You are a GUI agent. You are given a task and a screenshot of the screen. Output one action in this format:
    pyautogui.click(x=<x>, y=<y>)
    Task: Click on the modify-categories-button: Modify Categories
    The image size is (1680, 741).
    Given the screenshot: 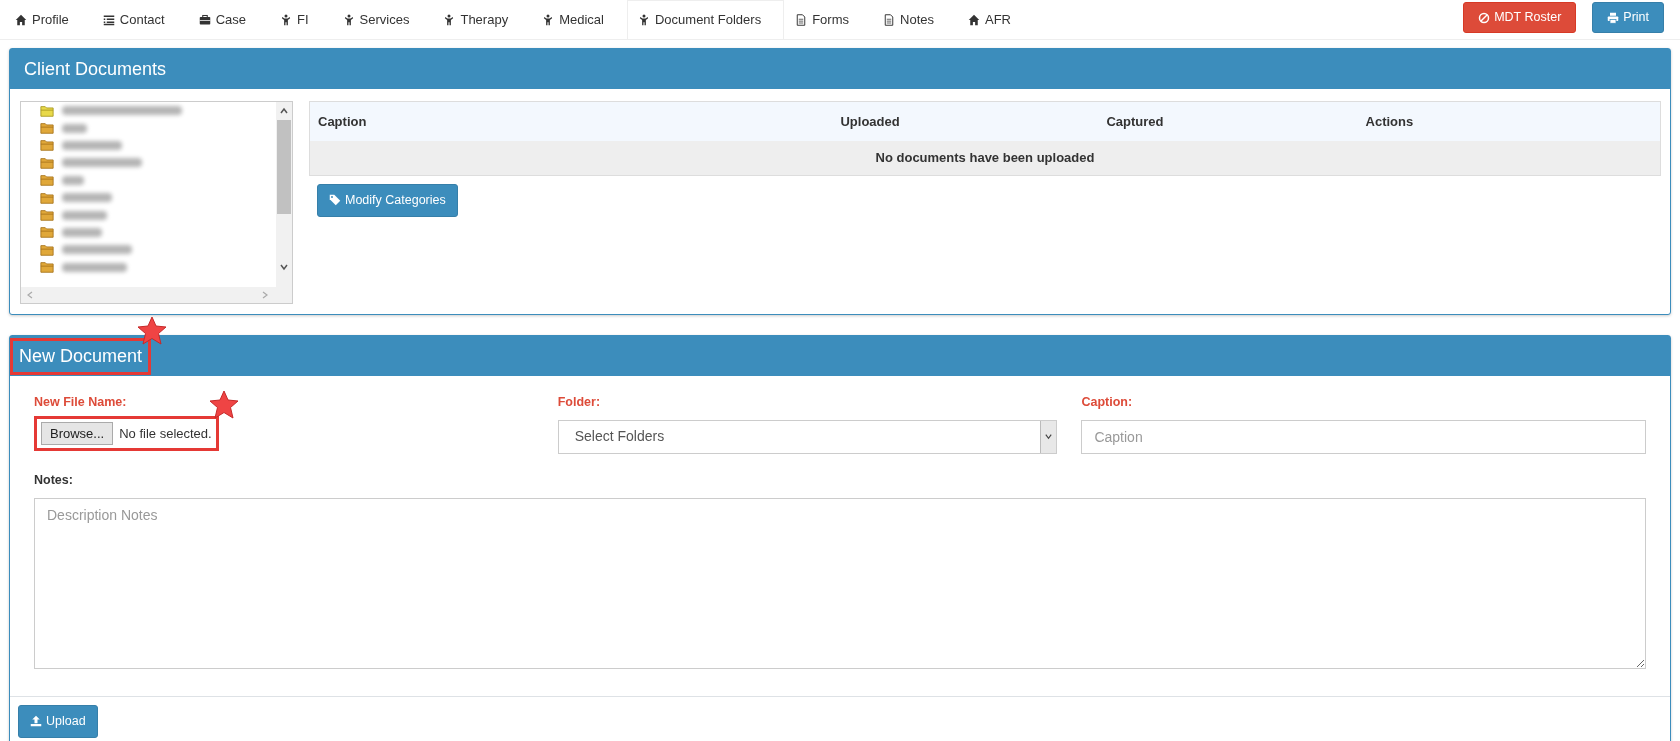 What is the action you would take?
    pyautogui.click(x=387, y=200)
    